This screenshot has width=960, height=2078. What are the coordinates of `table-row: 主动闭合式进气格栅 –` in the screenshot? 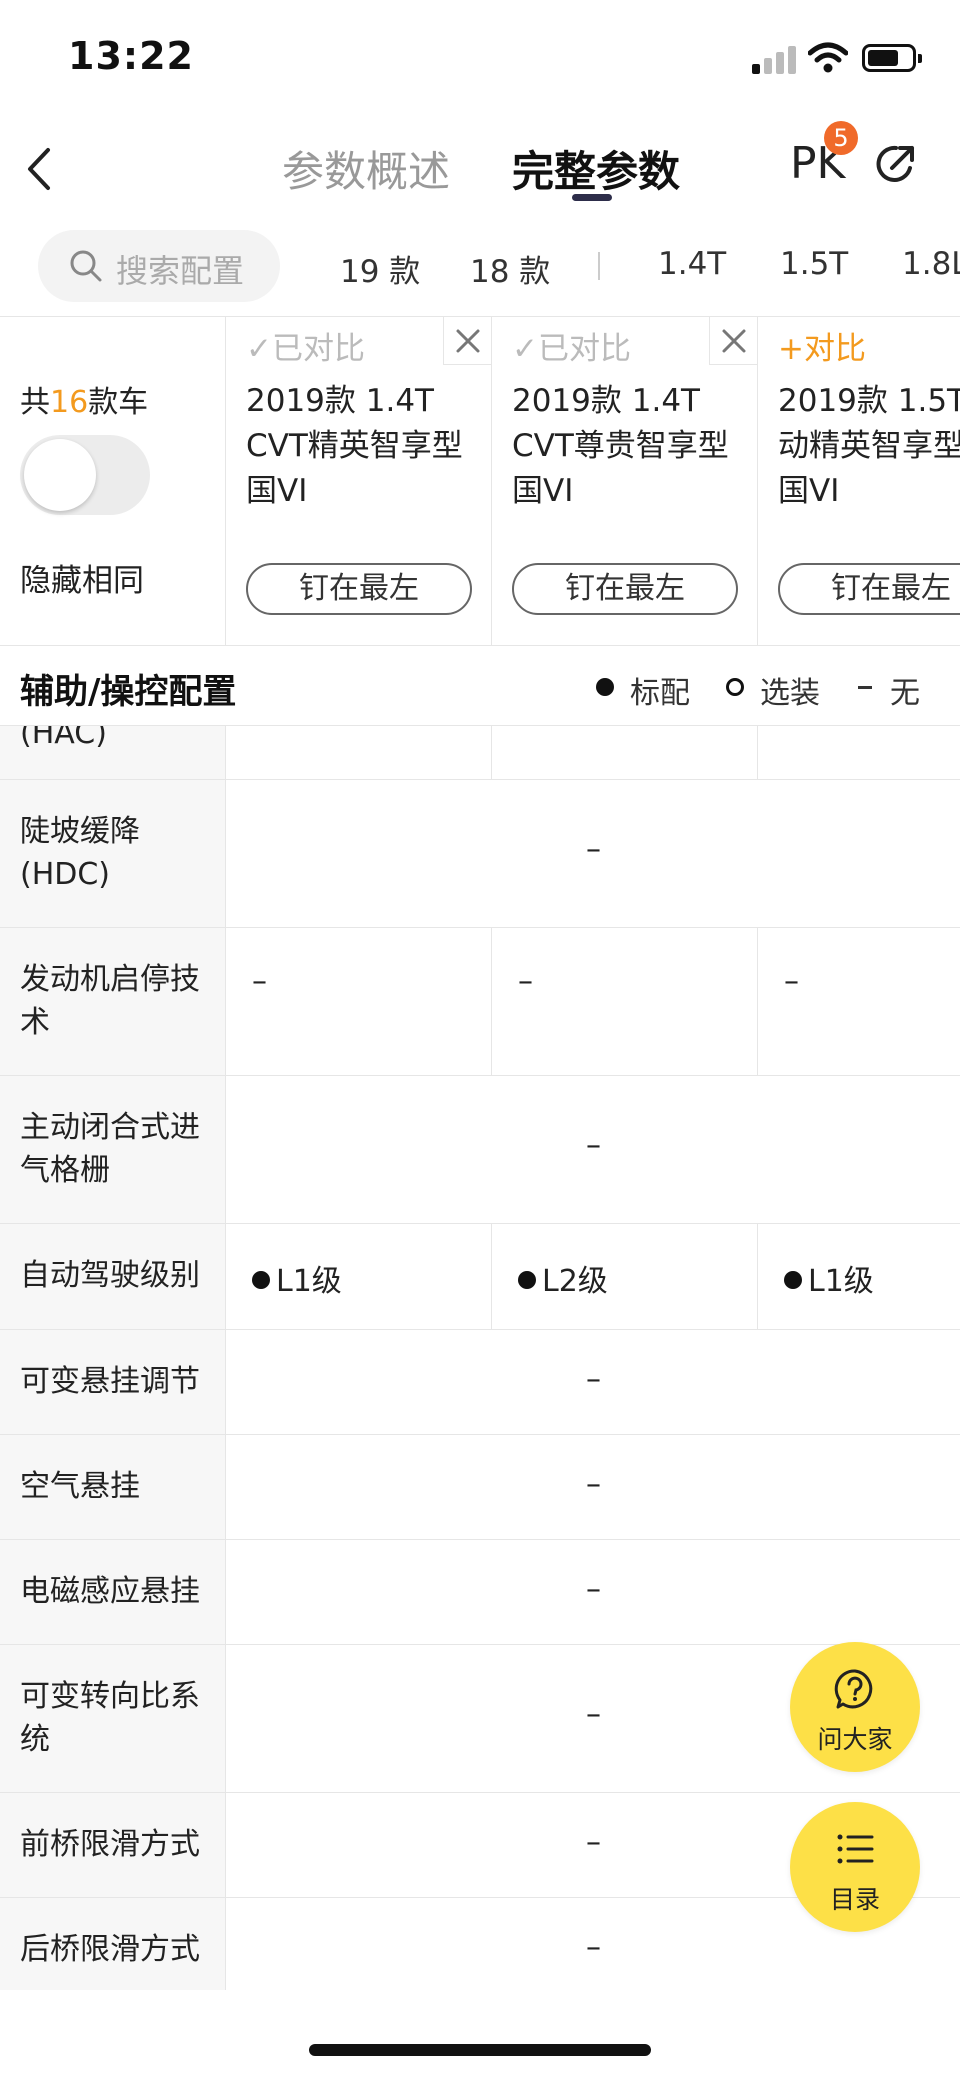 It's located at (480, 1150).